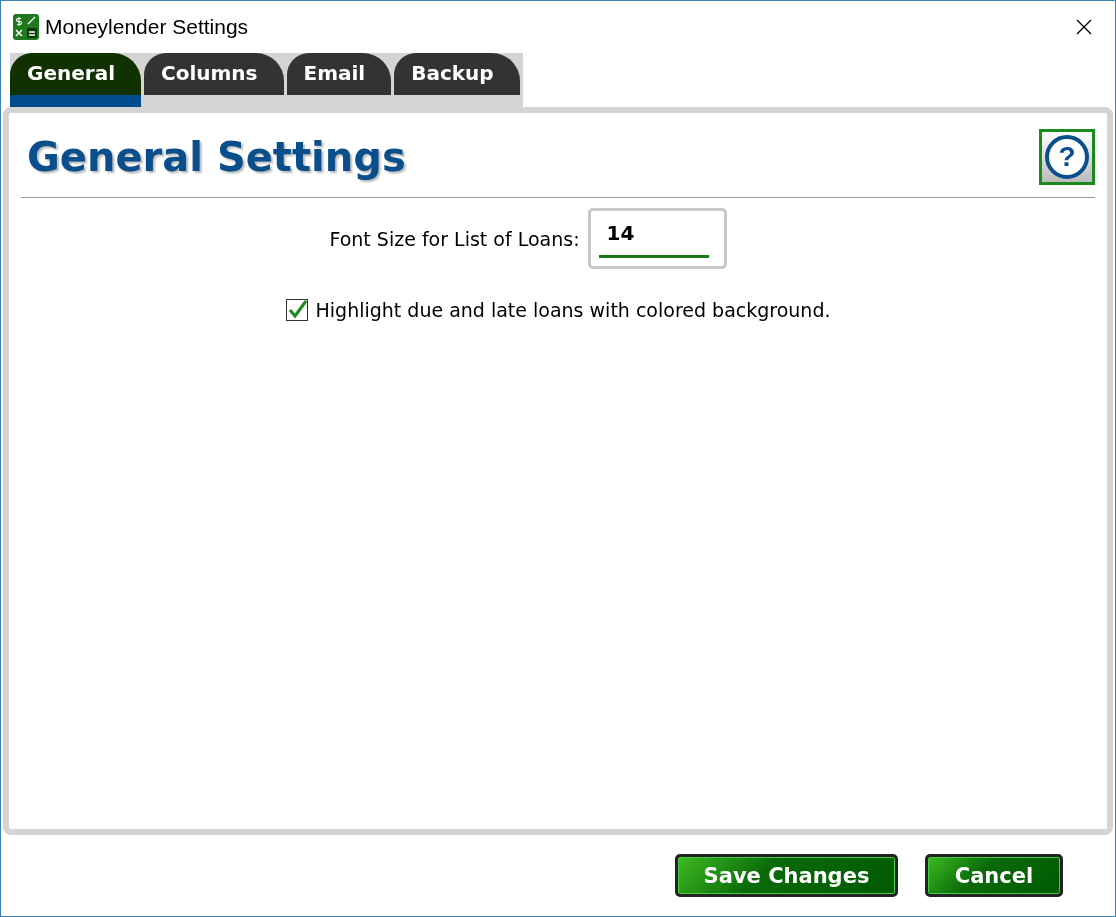 Image resolution: width=1116 pixels, height=917 pixels. What do you see at coordinates (216, 157) in the screenshot?
I see `panel-heading: General Settings` at bounding box center [216, 157].